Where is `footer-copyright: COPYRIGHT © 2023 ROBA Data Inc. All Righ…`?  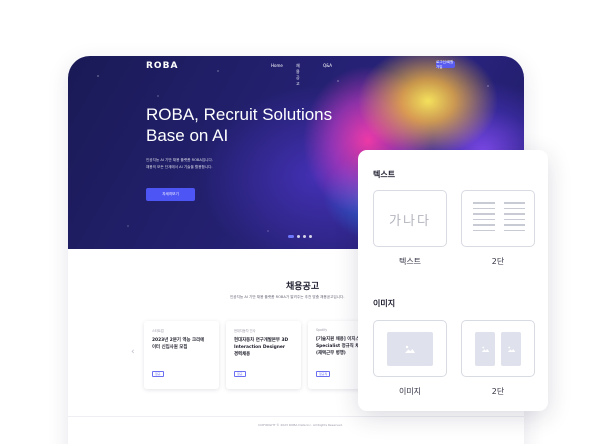 footer-copyright: COPYRIGHT © 2023 ROBA Data Inc. All Righ… is located at coordinates (300, 425).